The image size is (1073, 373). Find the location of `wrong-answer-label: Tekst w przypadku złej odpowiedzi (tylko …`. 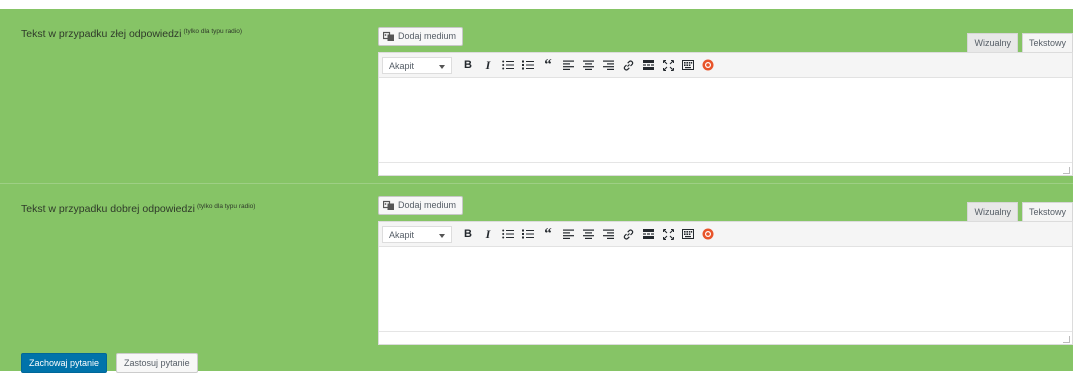

wrong-answer-label: Tekst w przypadku złej odpowiedzi (tylko … is located at coordinates (131, 34).